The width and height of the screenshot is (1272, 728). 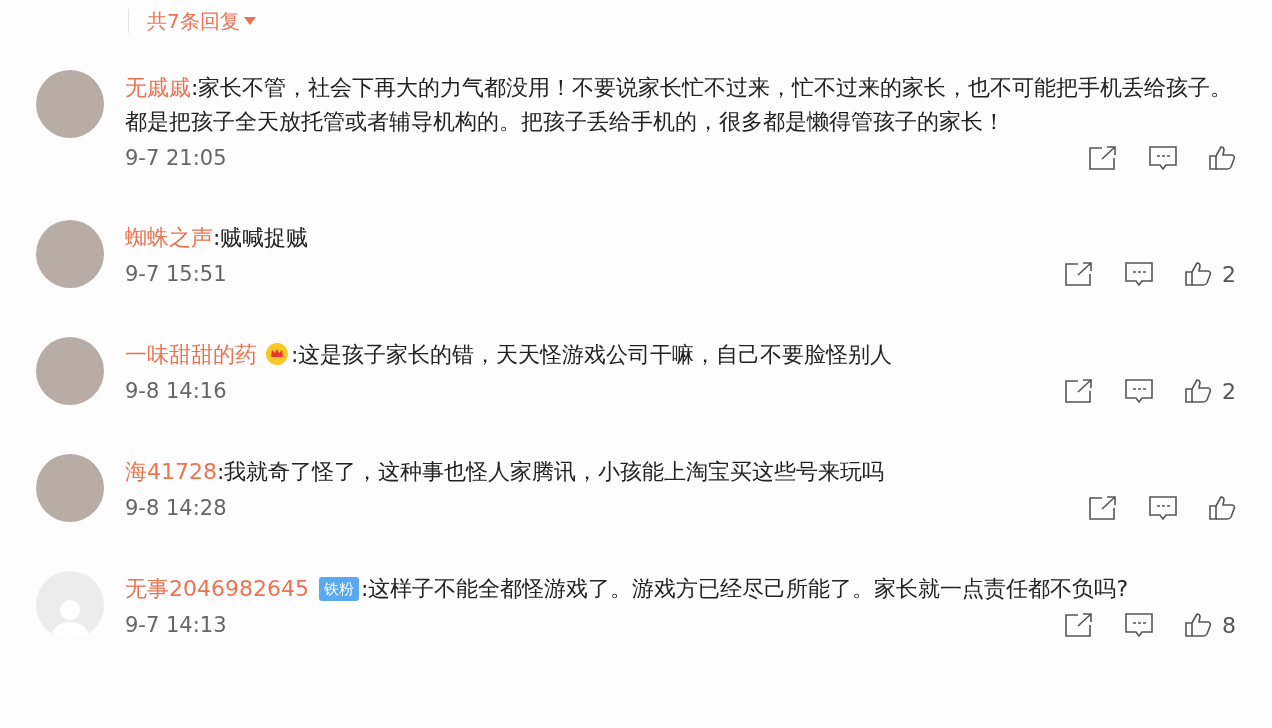 I want to click on fan-badge: 铁粉, so click(x=339, y=589).